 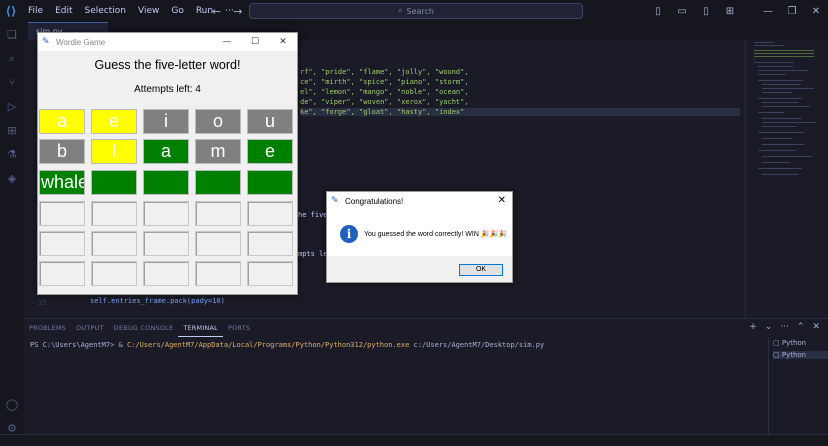 What do you see at coordinates (816, 327) in the screenshot?
I see `close-panel-icon: ✕` at bounding box center [816, 327].